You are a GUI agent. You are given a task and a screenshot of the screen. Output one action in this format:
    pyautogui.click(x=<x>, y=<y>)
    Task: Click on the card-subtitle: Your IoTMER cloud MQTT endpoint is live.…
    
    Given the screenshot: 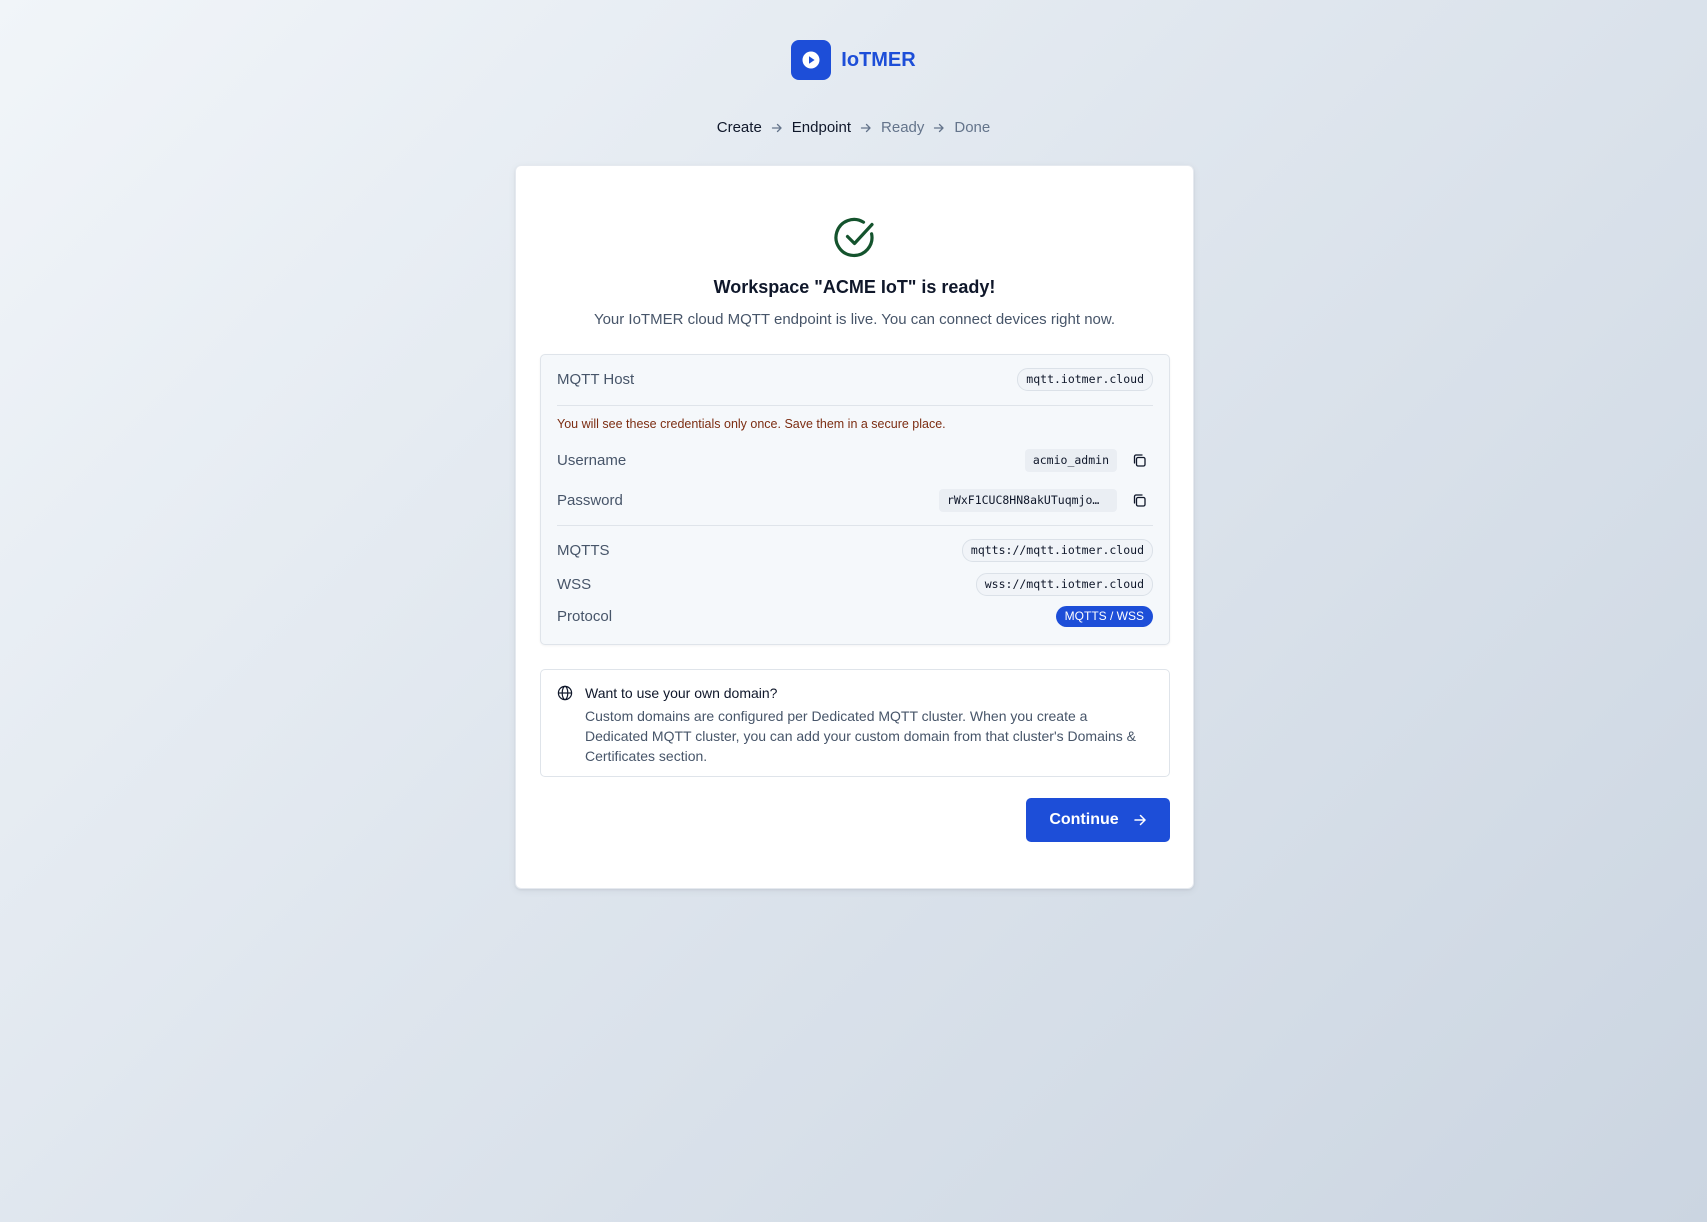 What is the action you would take?
    pyautogui.click(x=854, y=319)
    